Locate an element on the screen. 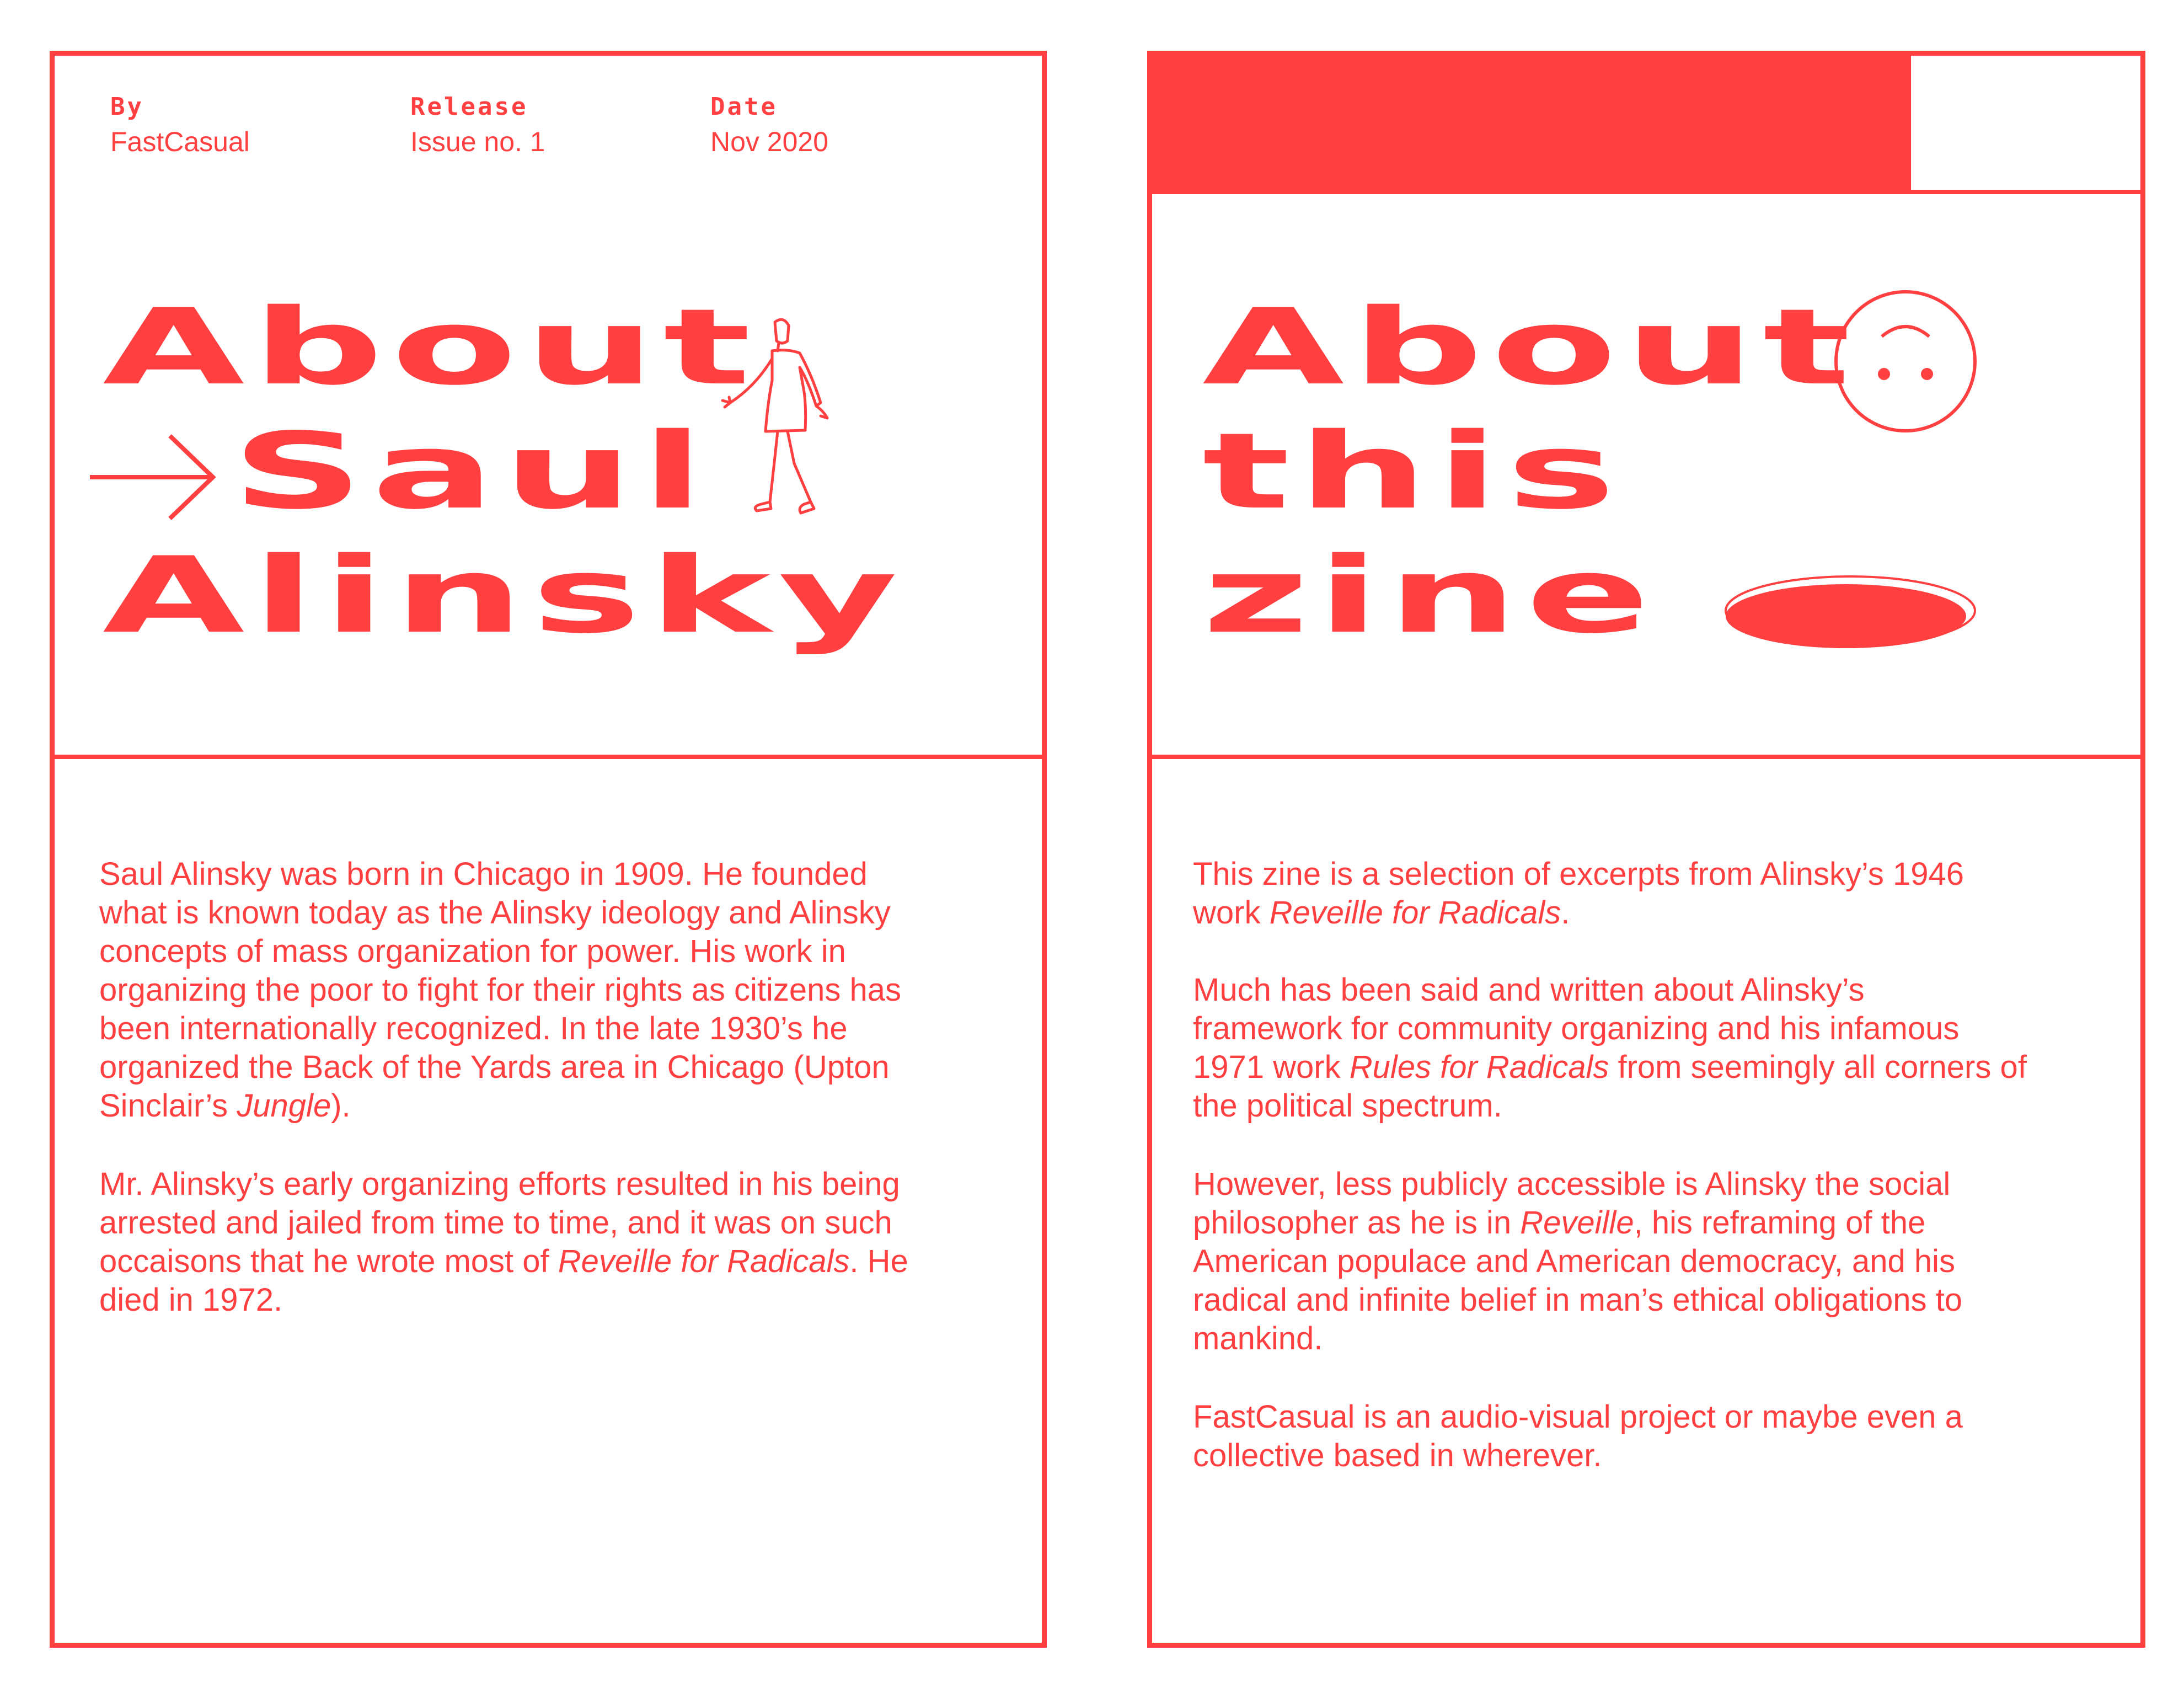  right-p2-line-3-post: from seemingly all corners of is located at coordinates (1818, 1067).